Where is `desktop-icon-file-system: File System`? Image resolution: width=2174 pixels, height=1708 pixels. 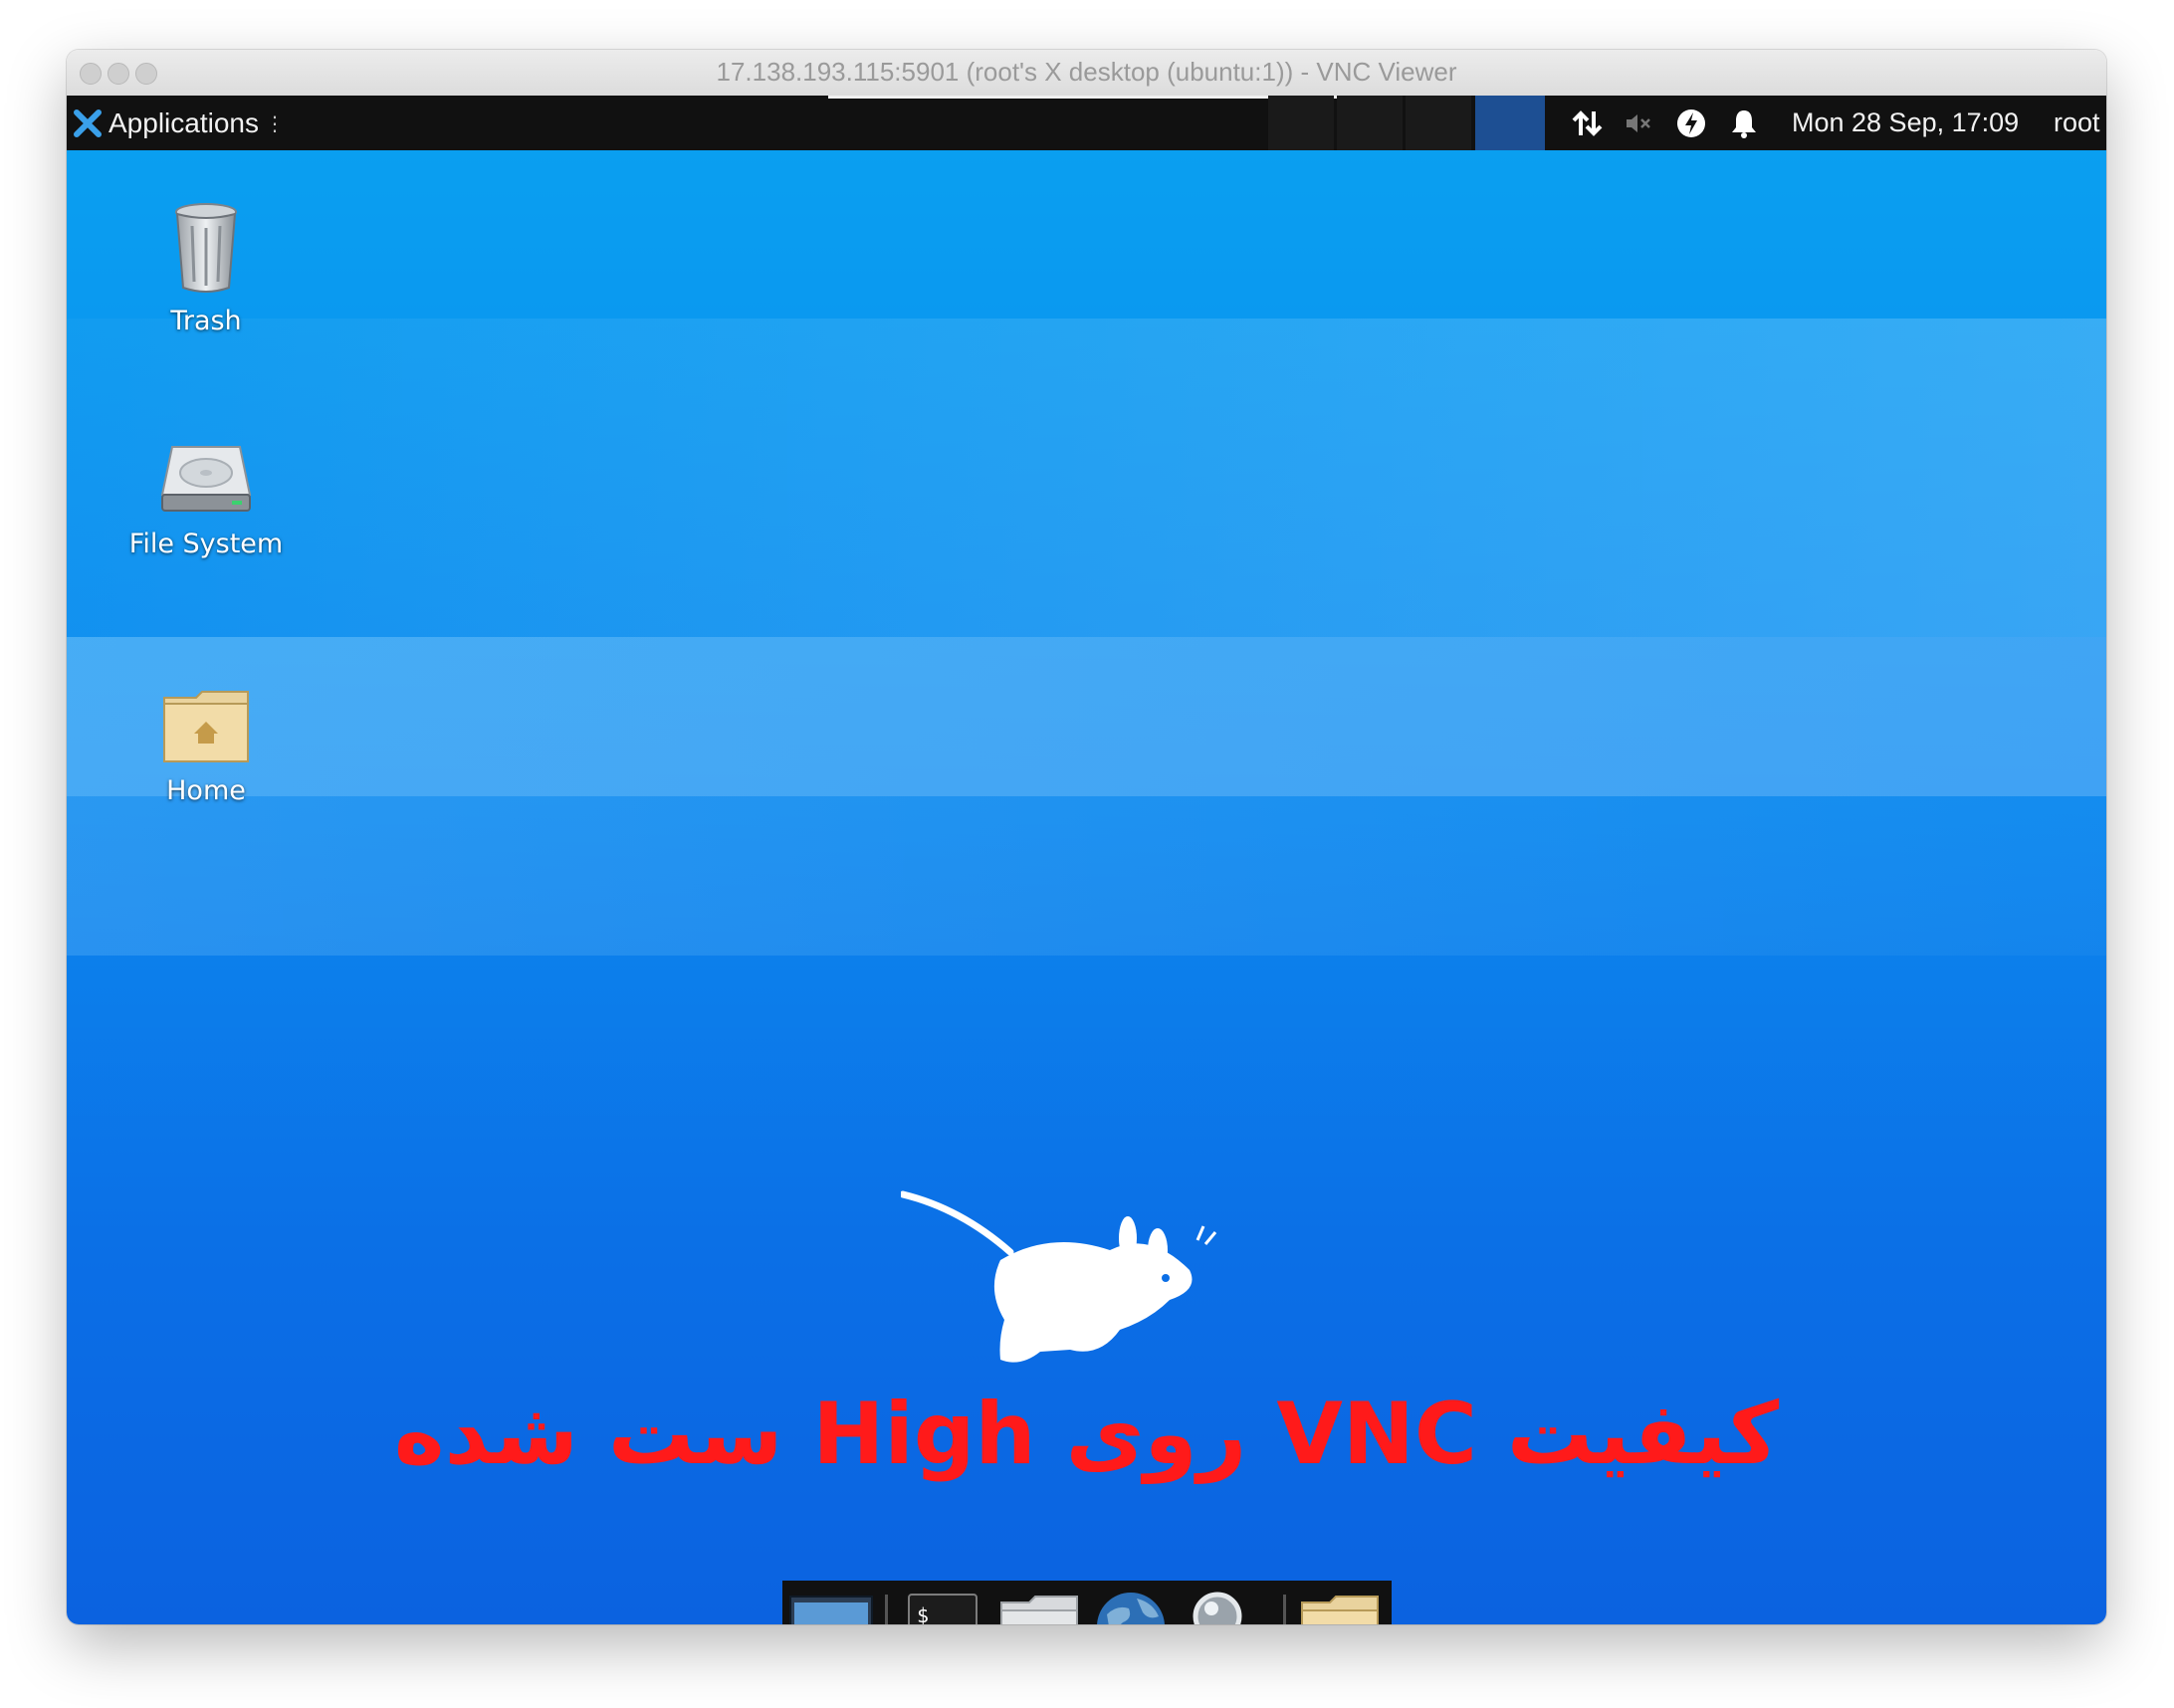 desktop-icon-file-system: File System is located at coordinates (206, 499).